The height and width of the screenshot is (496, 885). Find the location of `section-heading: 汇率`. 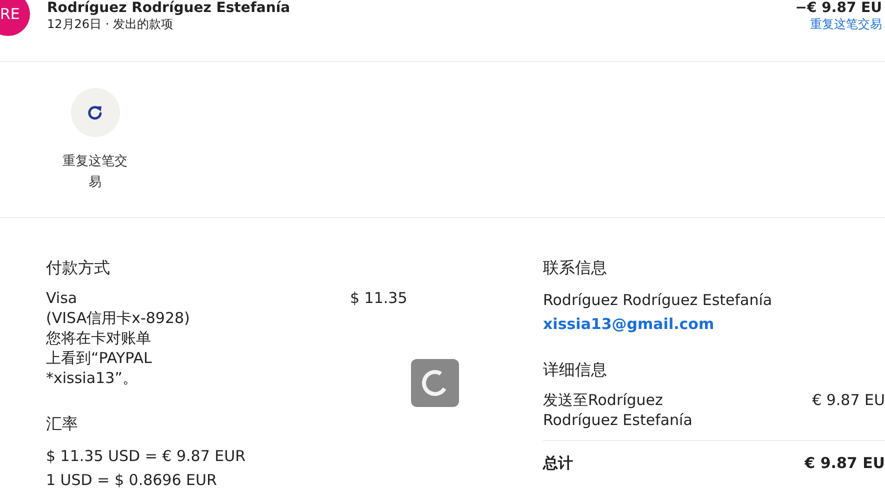

section-heading: 汇率 is located at coordinates (62, 424).